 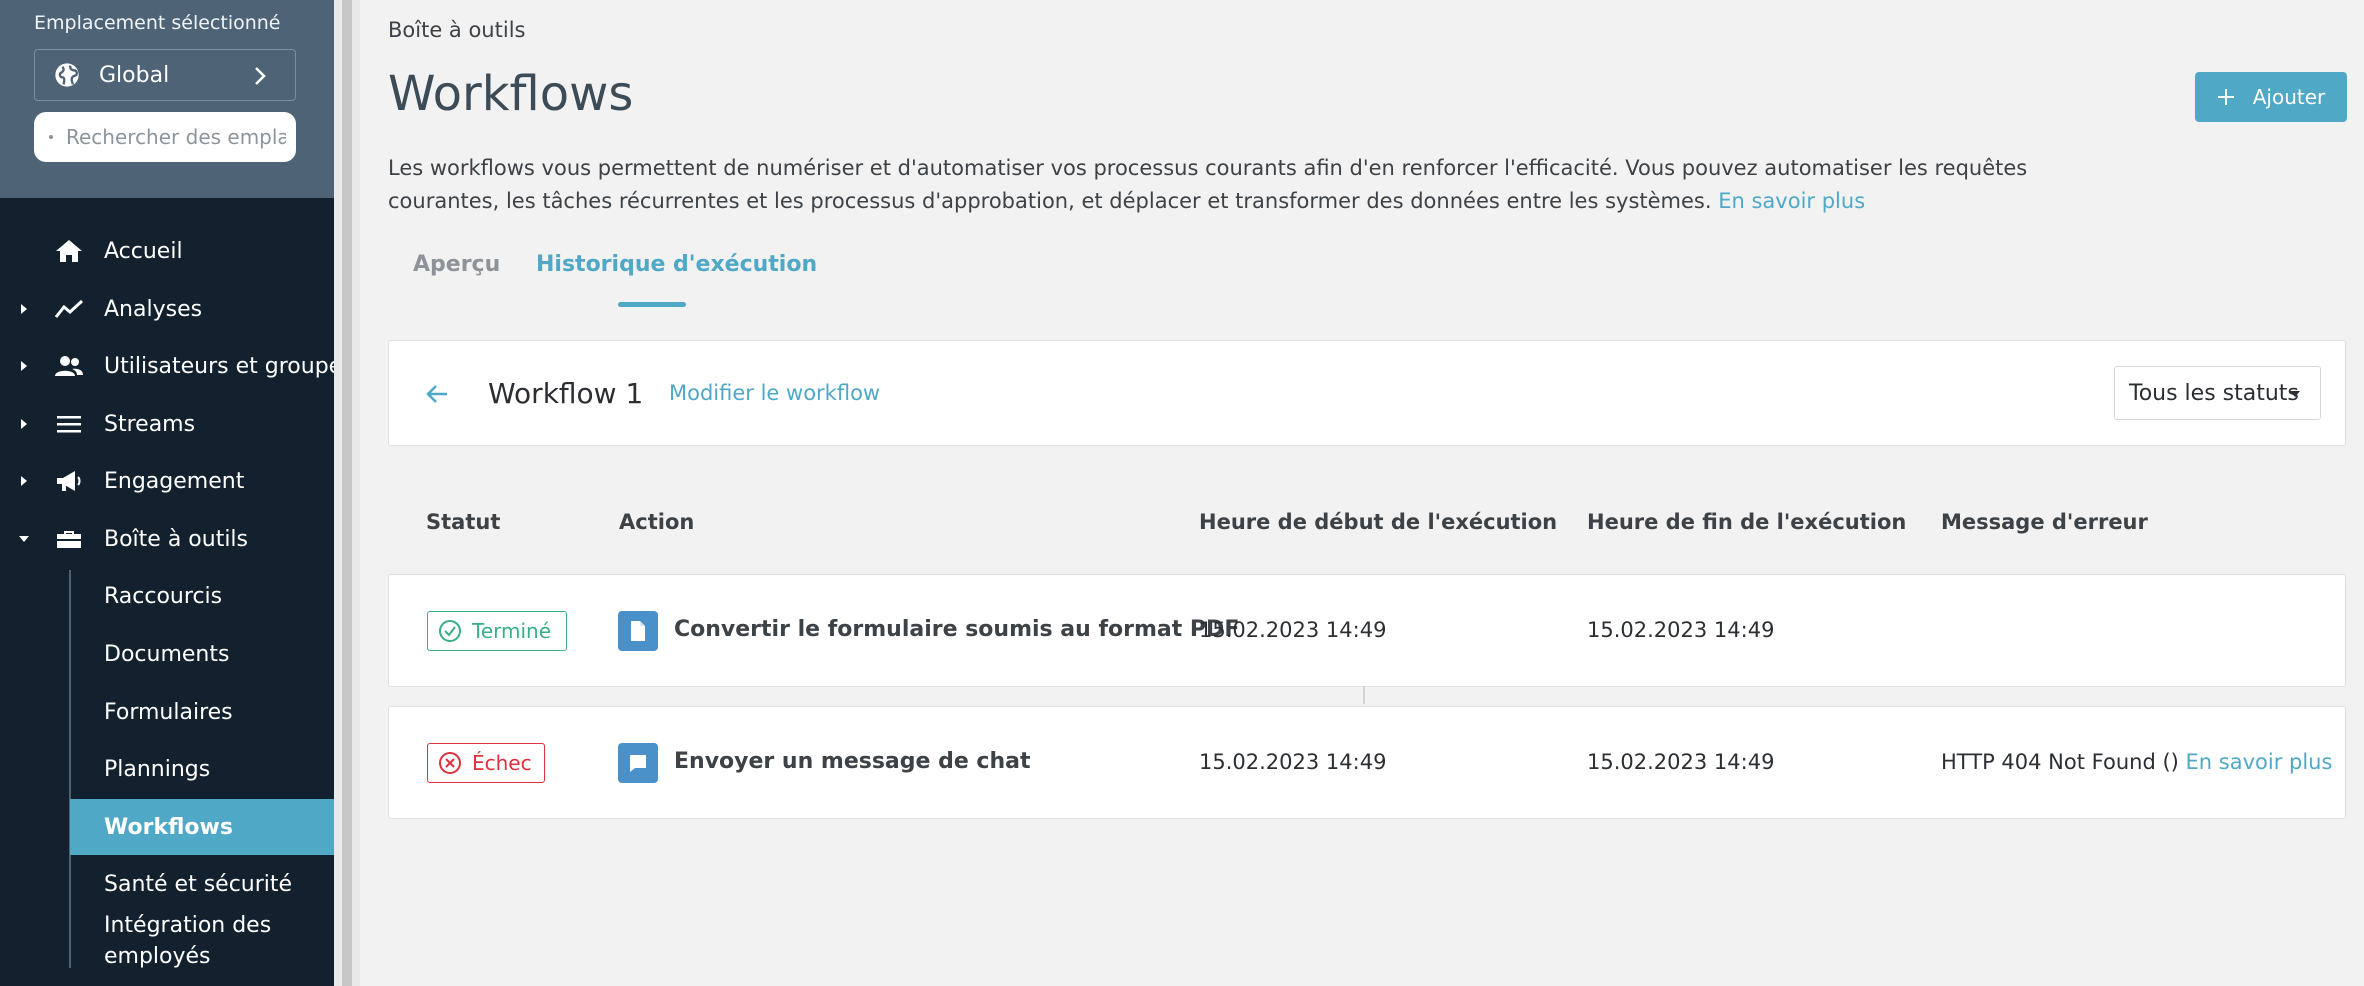 What do you see at coordinates (51, 137) in the screenshot?
I see `search-icon` at bounding box center [51, 137].